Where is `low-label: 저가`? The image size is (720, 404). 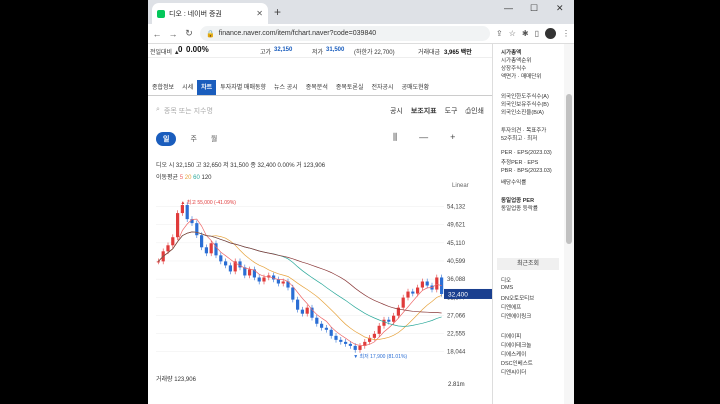
low-label: 저가 is located at coordinates (318, 53).